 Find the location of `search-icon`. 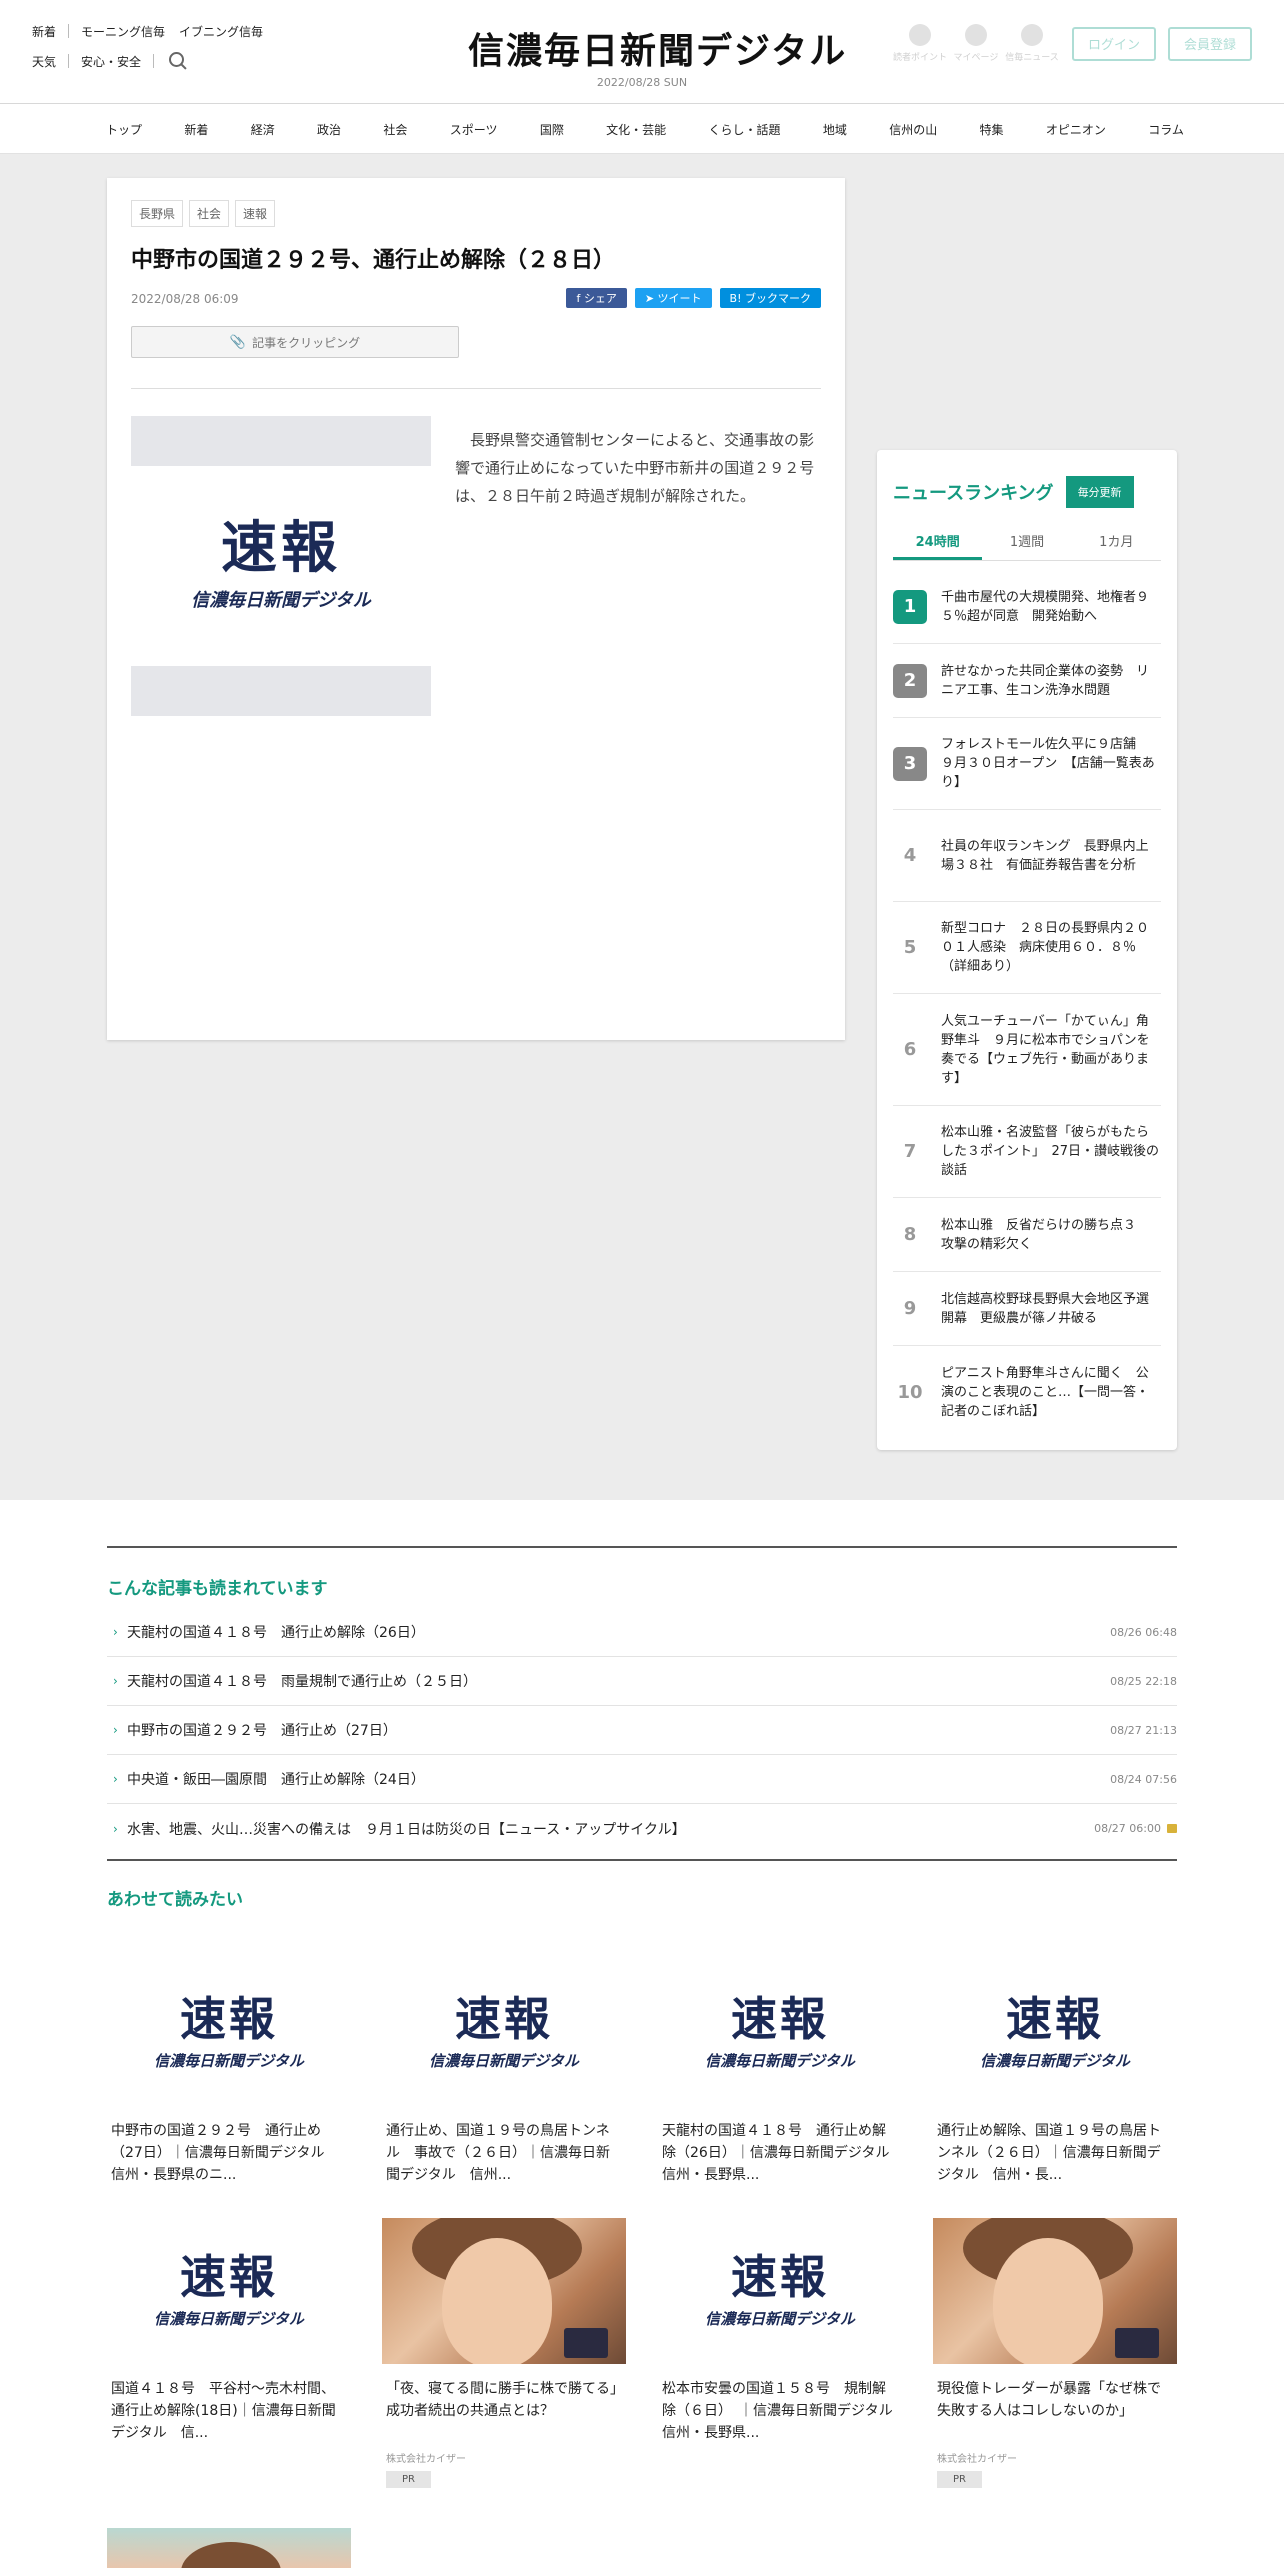

search-icon is located at coordinates (178, 61).